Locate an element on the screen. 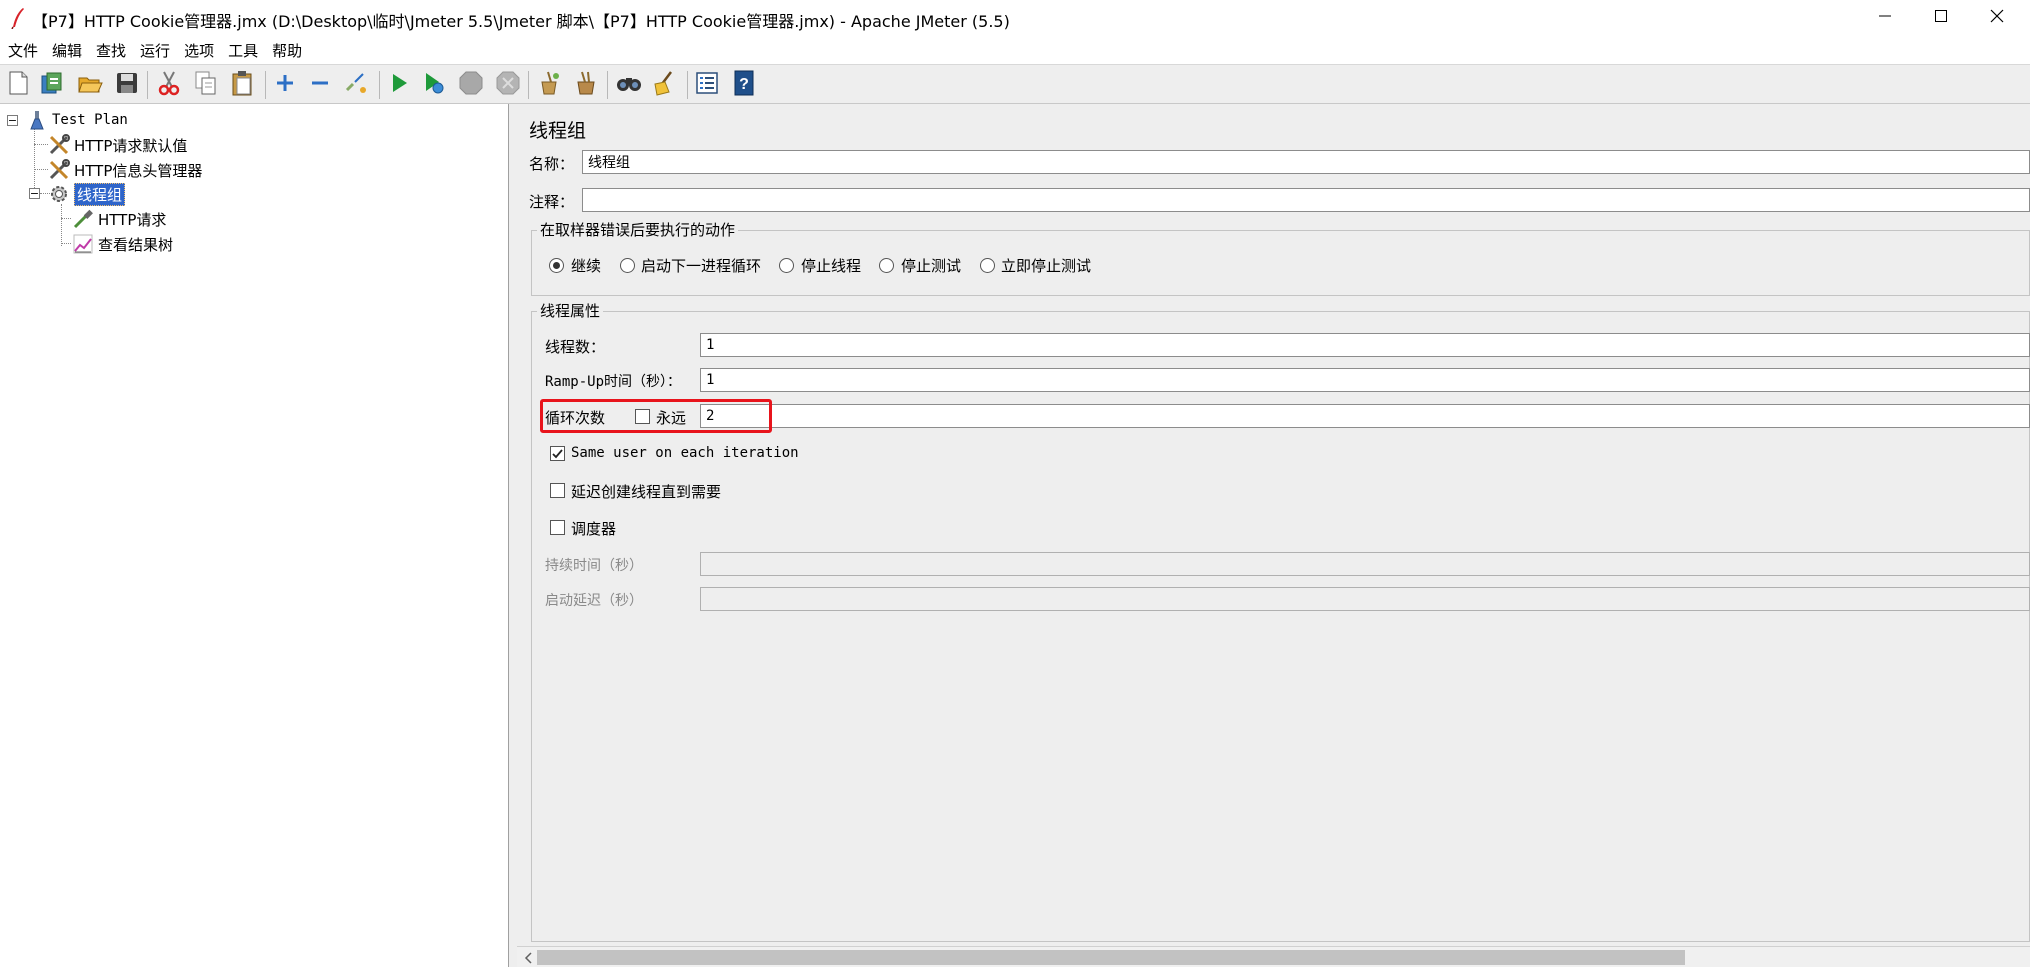 Image resolution: width=2030 pixels, height=967 pixels. stop-button is located at coordinates (471, 85).